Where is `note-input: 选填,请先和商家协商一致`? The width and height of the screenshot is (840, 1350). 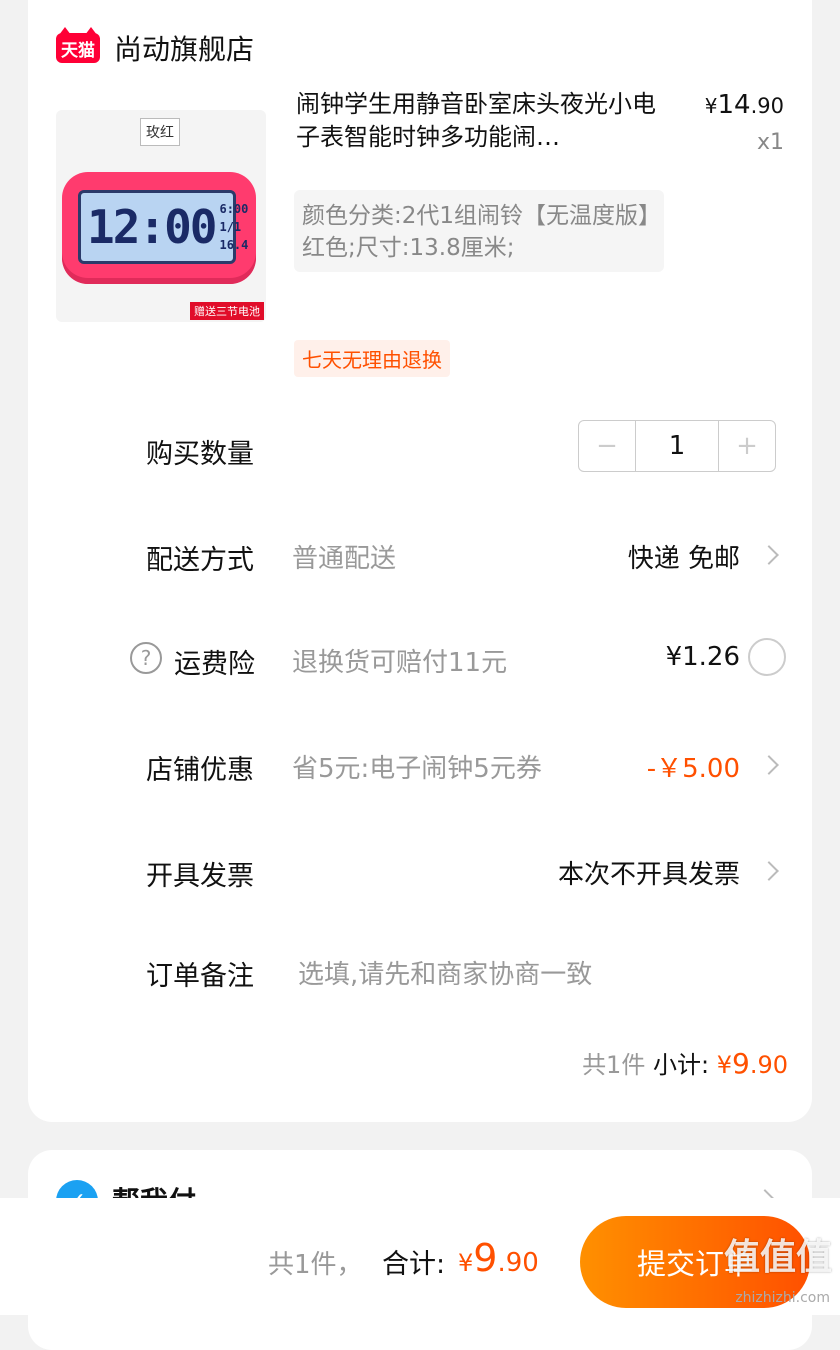
note-input: 选填,请先和商家协商一致 is located at coordinates (445, 972).